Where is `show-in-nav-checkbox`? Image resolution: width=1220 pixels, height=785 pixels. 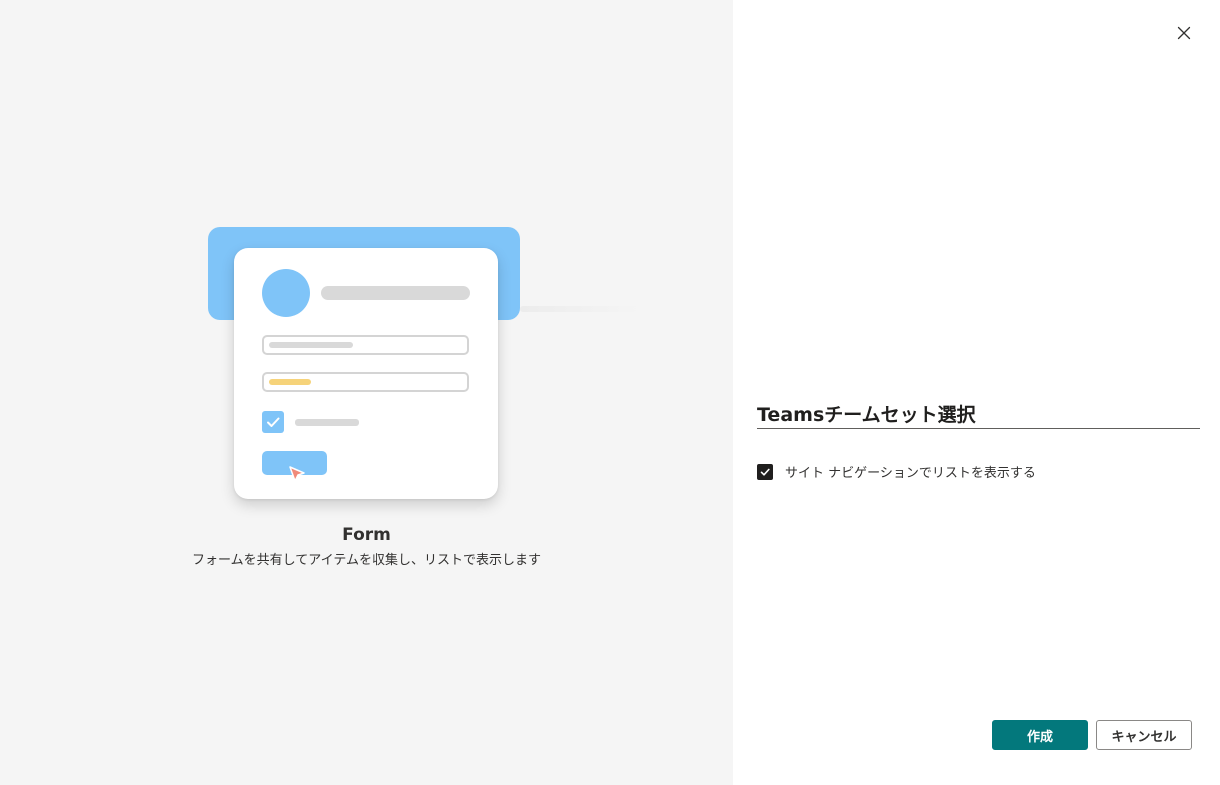 show-in-nav-checkbox is located at coordinates (765, 471).